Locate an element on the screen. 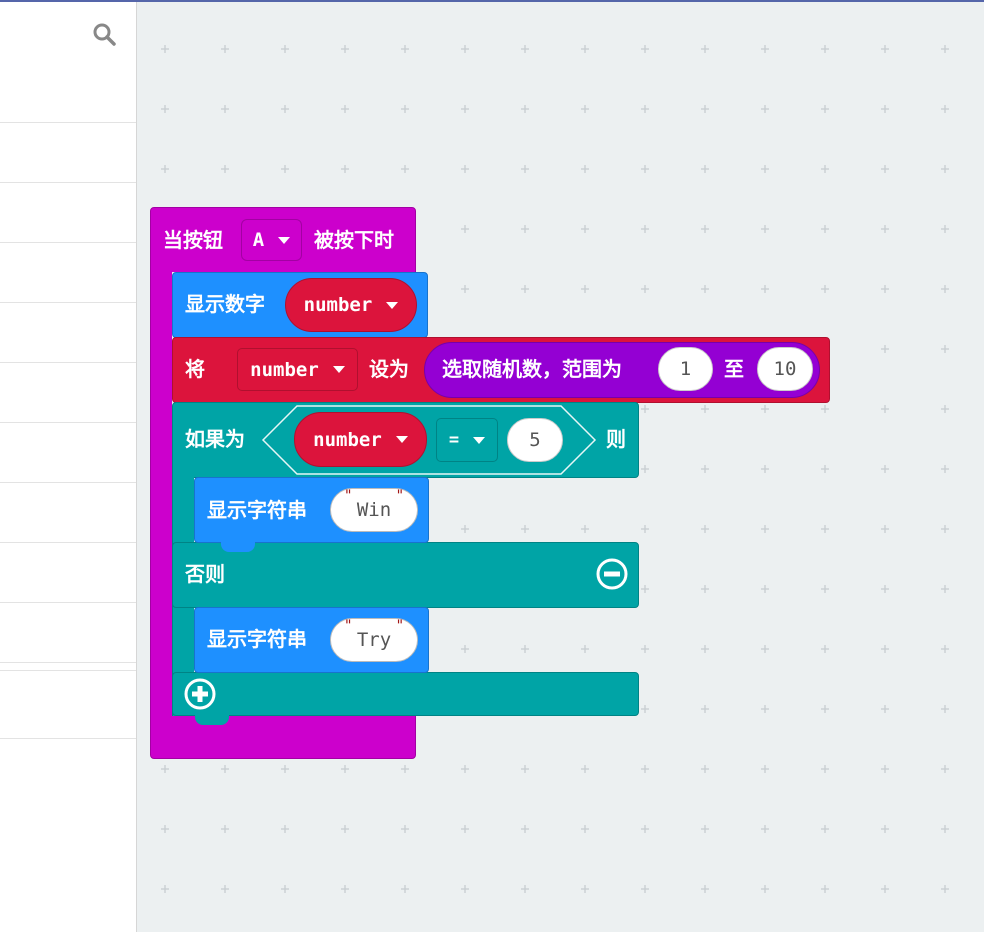 The height and width of the screenshot is (932, 984). compare-value-input: 5 is located at coordinates (535, 440).